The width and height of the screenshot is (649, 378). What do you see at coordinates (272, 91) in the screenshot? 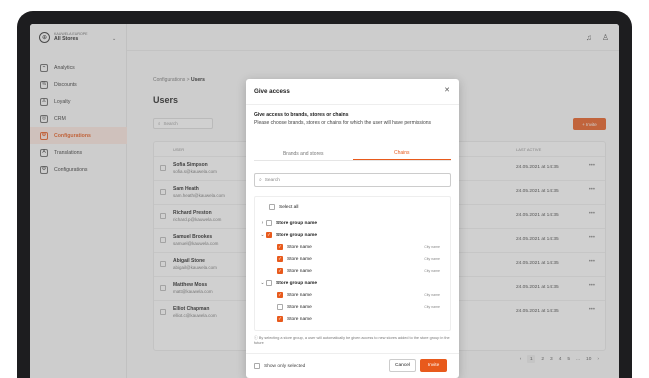
I see `modal-title: Give access` at bounding box center [272, 91].